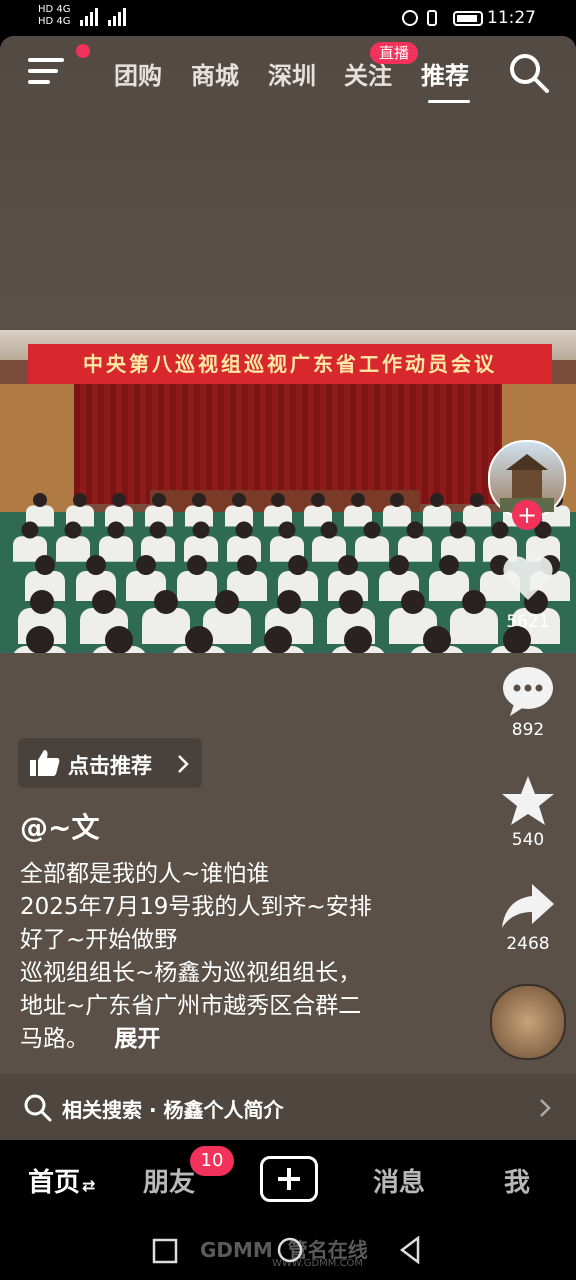 This screenshot has height=1280, width=576. I want to click on tab-recommend: 推荐, so click(445, 73).